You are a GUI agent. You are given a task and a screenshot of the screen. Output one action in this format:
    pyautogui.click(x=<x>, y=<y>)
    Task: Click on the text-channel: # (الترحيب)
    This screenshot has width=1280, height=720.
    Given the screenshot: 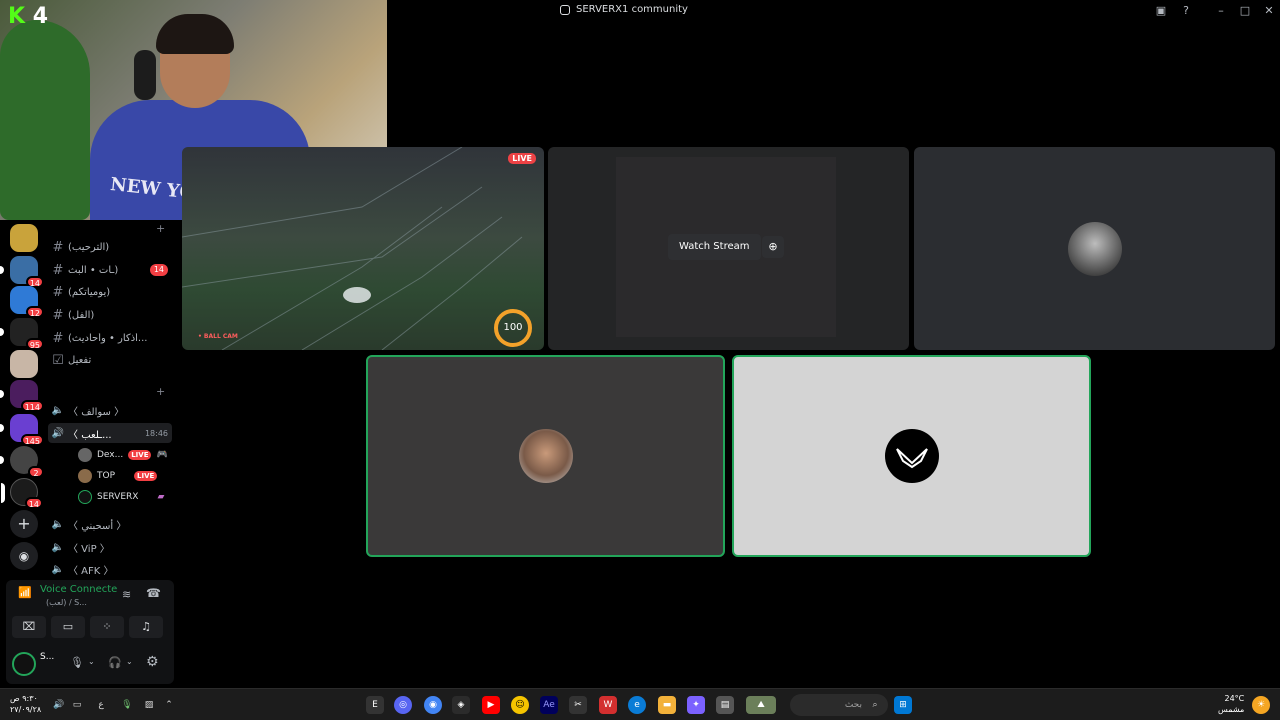 What is the action you would take?
    pyautogui.click(x=110, y=247)
    